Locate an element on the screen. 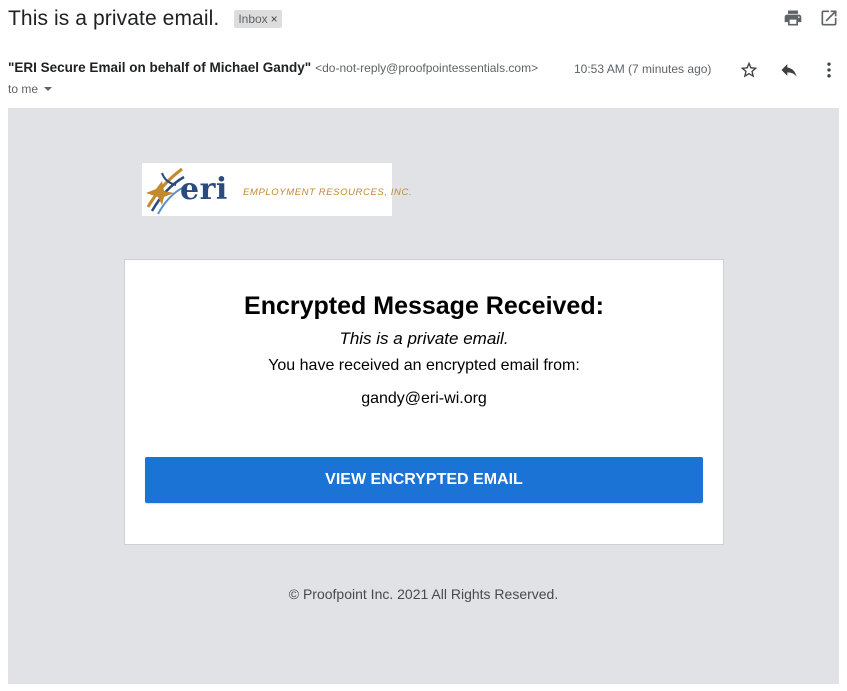  reply-icon is located at coordinates (789, 70).